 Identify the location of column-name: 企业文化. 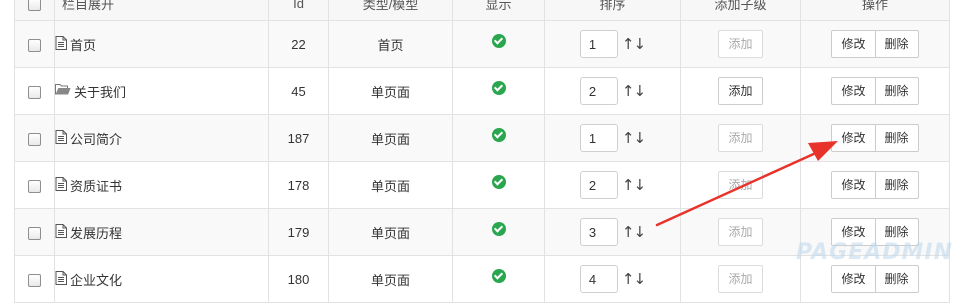
(96, 279).